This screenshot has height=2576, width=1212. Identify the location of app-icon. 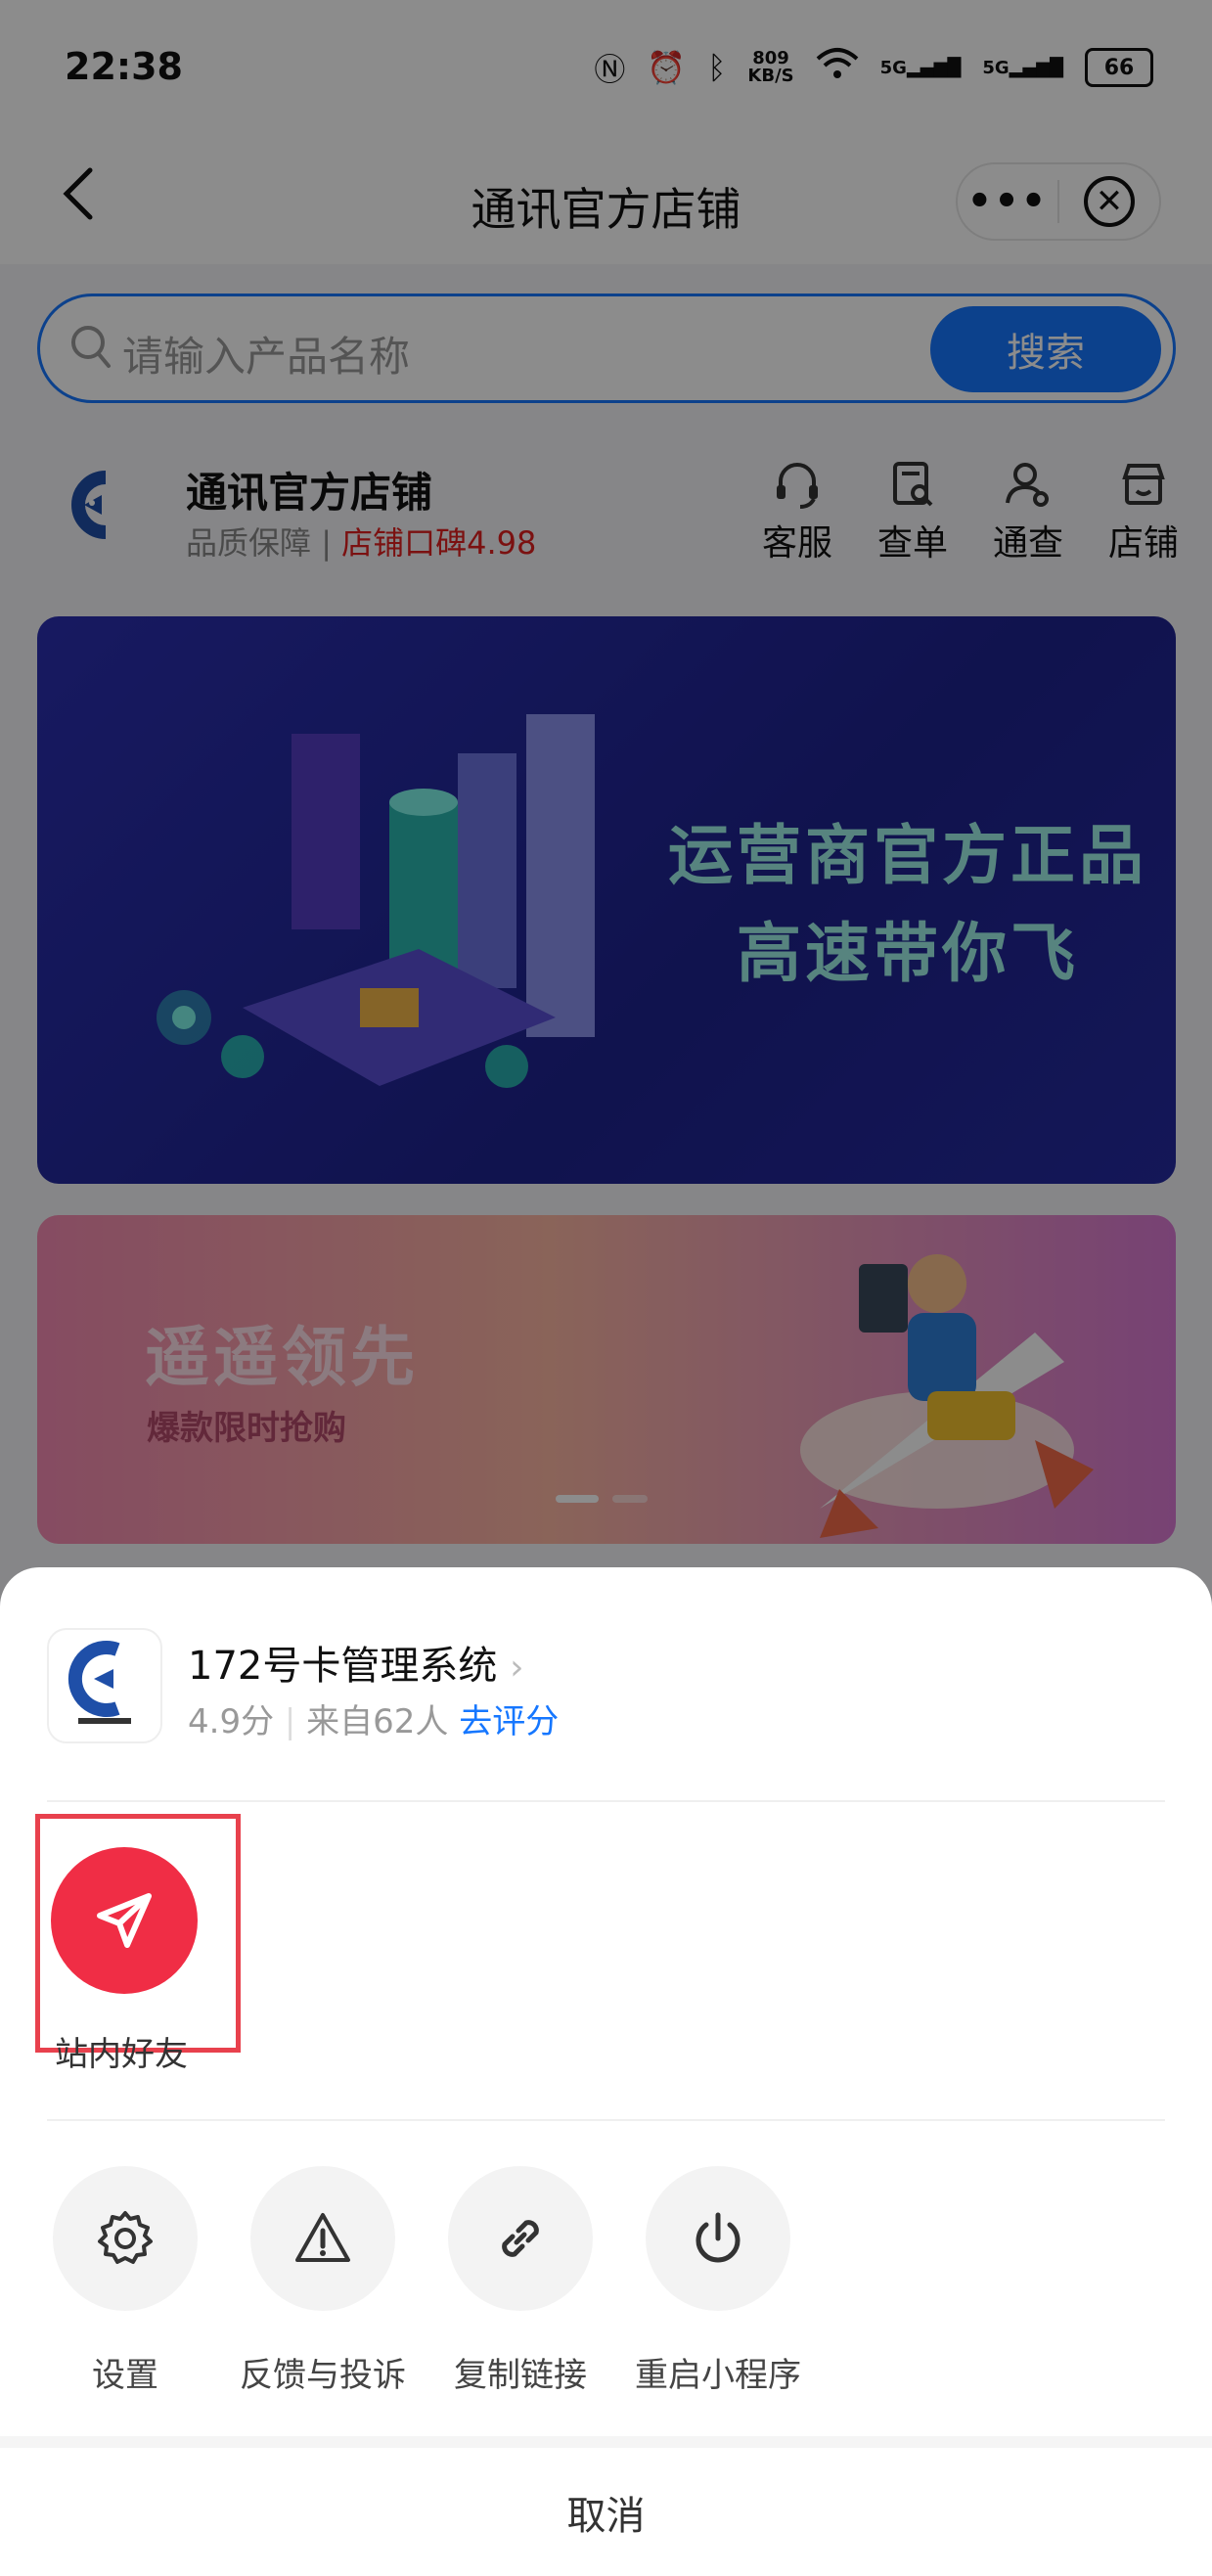
(104, 1685).